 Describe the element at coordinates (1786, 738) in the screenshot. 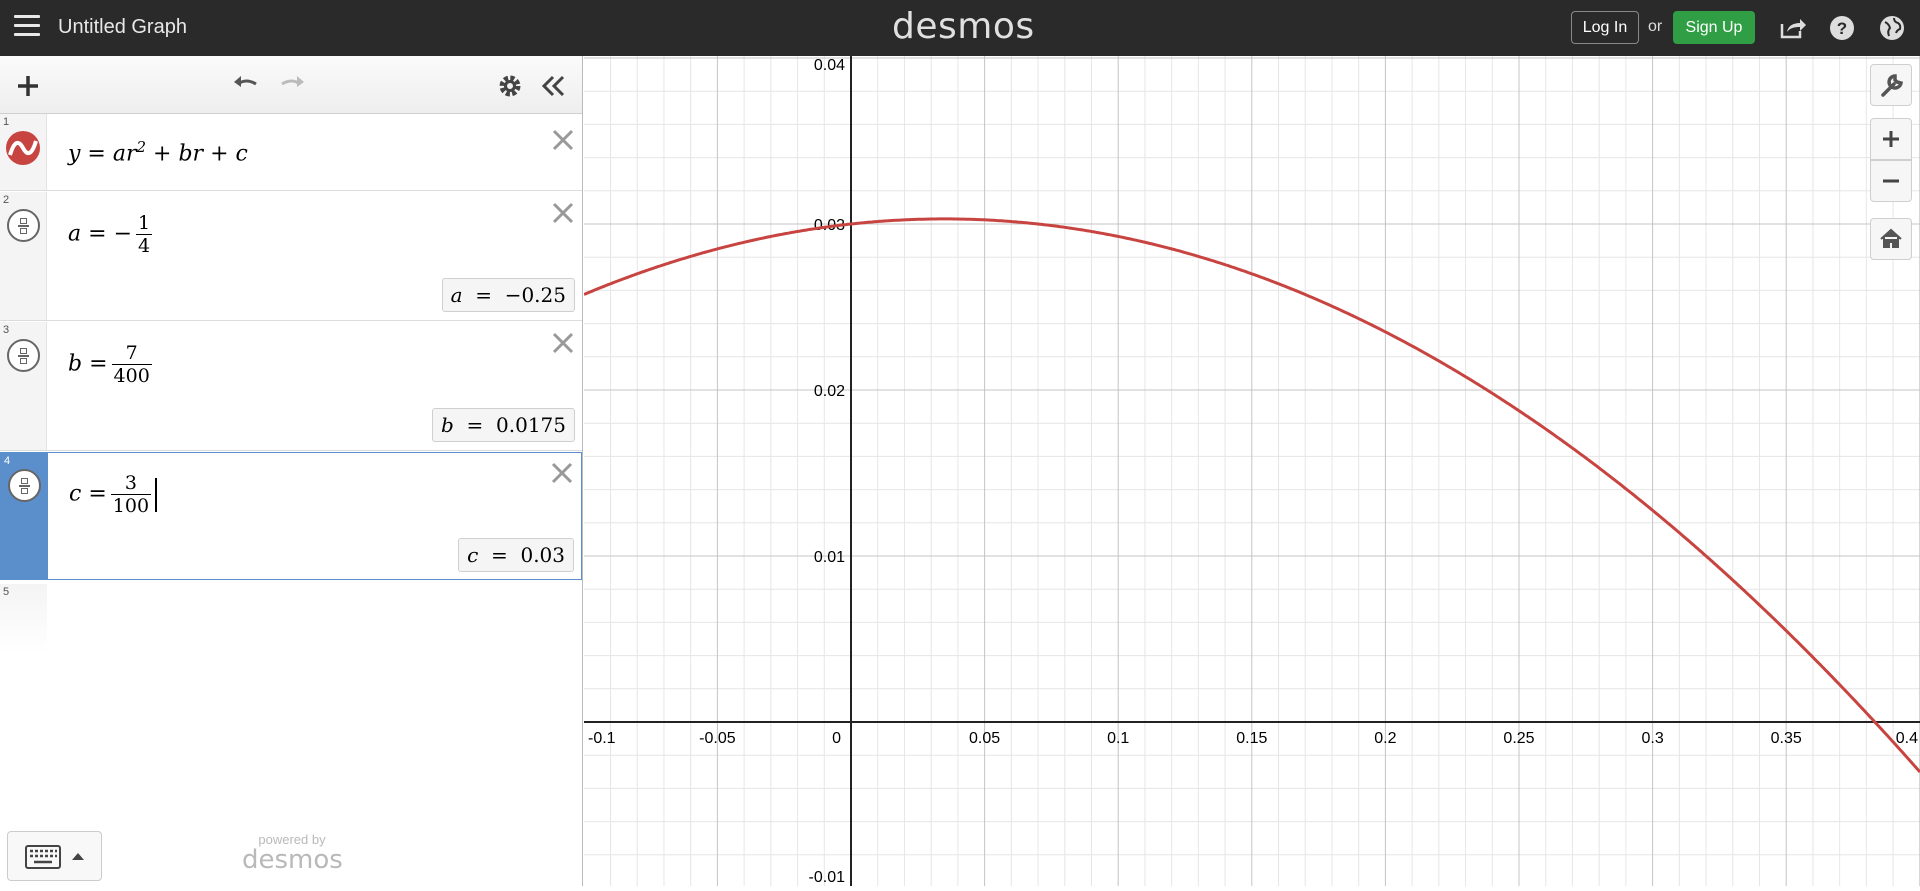

I see `x-tick-label: 0.35` at that location.